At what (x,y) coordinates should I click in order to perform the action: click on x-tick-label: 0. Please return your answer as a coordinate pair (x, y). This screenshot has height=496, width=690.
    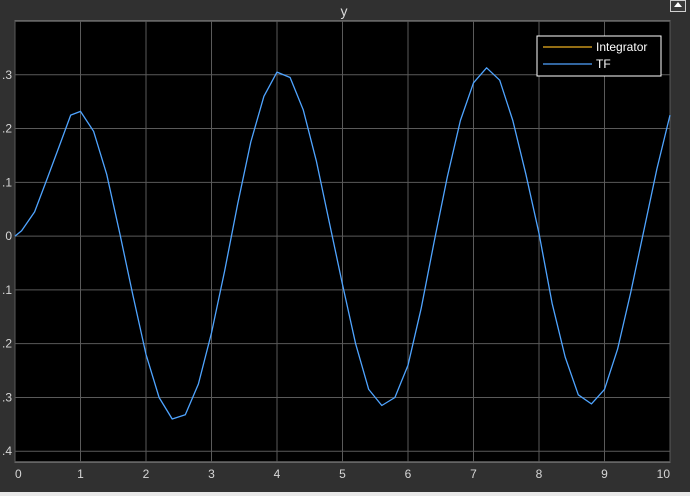
    Looking at the image, I should click on (18, 474).